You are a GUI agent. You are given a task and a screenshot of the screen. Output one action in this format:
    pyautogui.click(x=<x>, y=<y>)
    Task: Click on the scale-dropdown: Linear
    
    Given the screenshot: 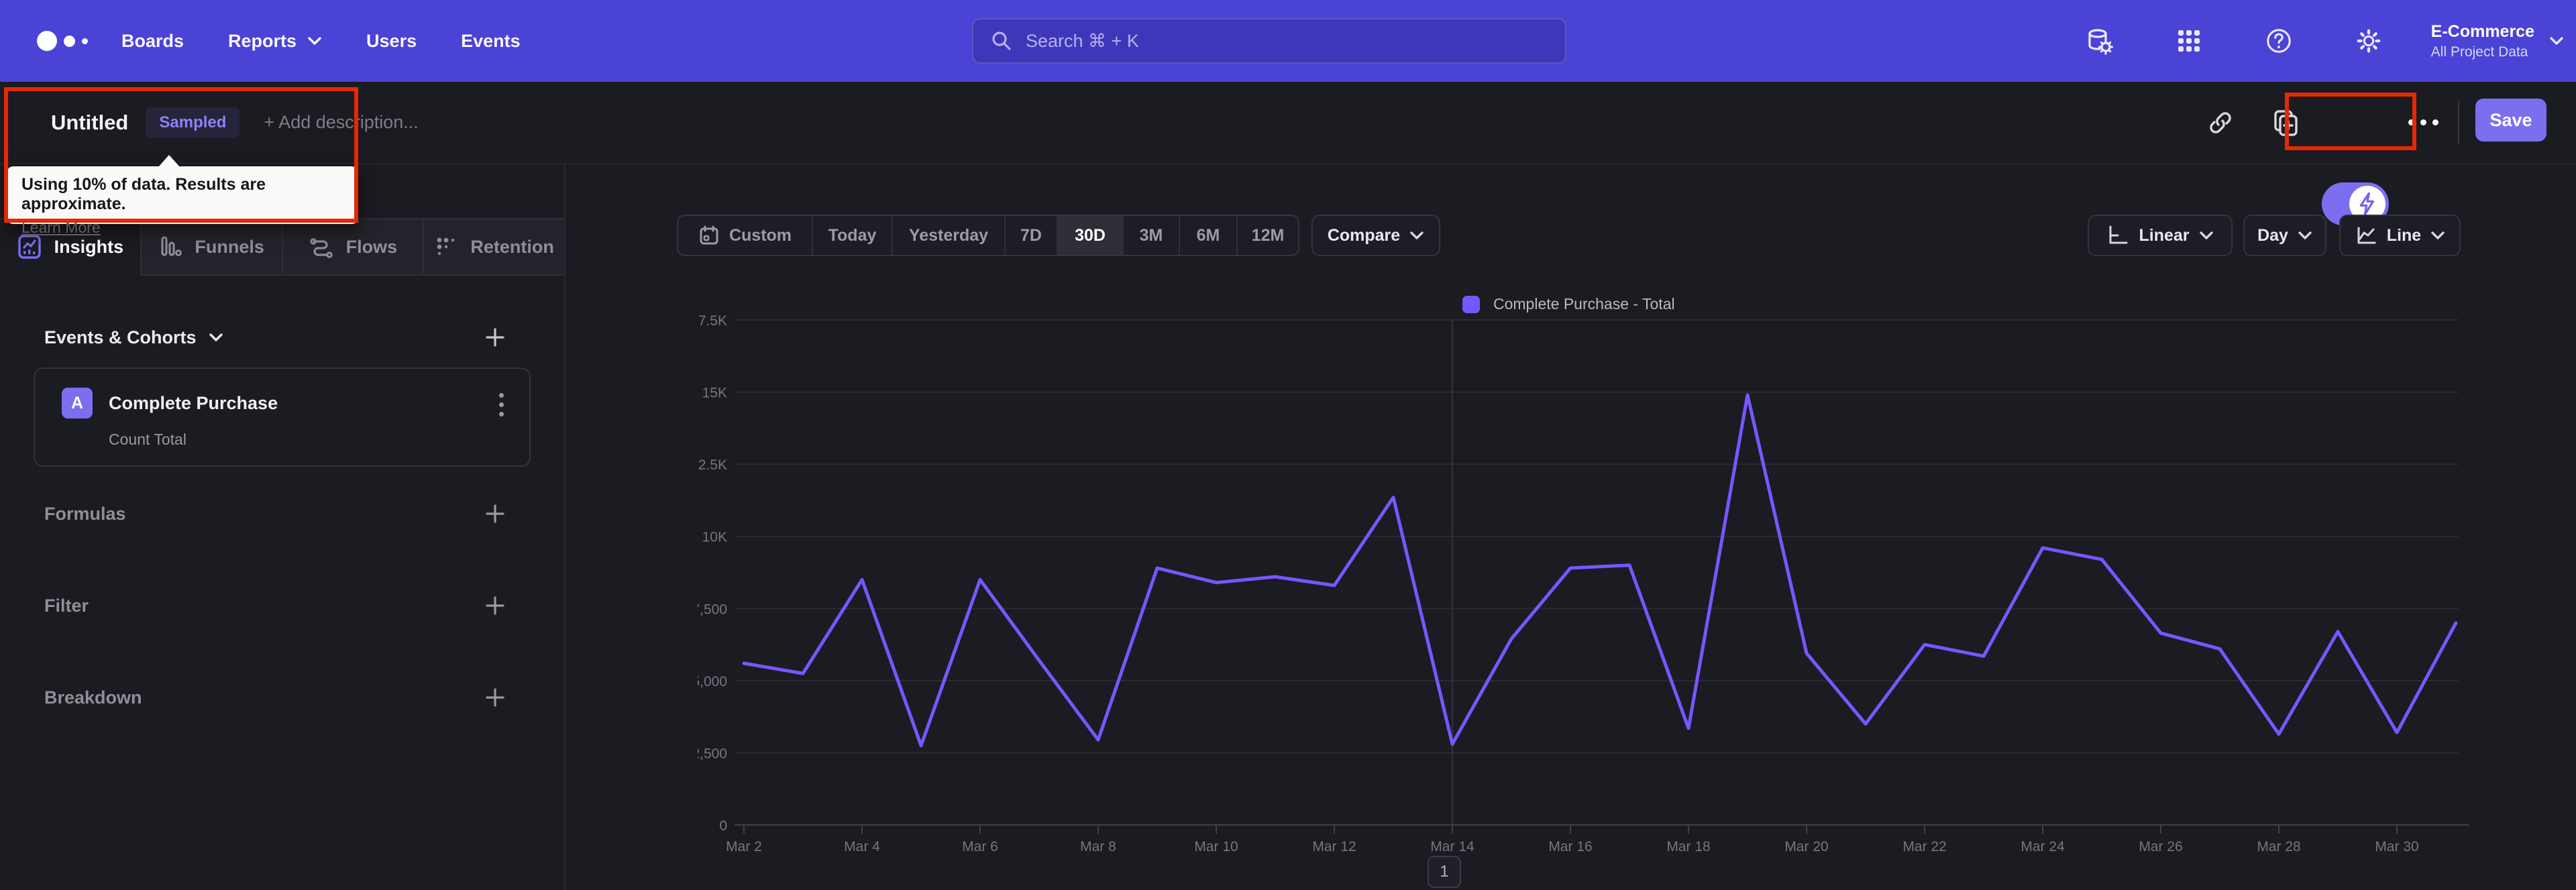 What is the action you would take?
    pyautogui.click(x=2160, y=235)
    